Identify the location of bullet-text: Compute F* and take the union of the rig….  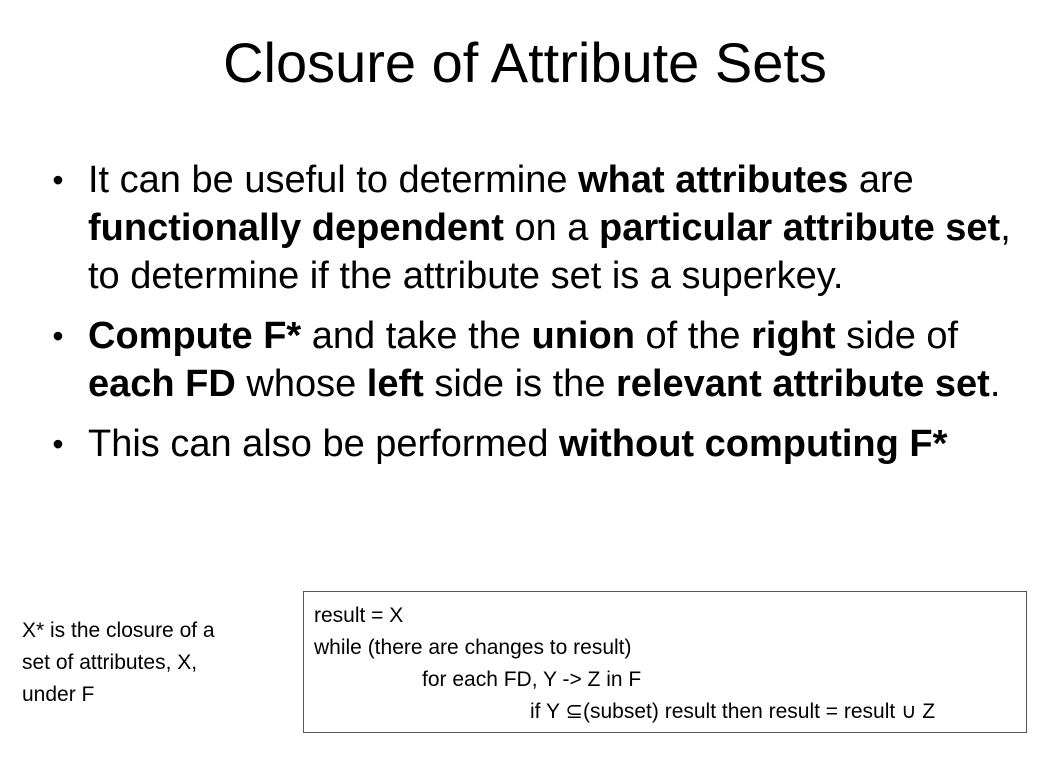
(544, 360).